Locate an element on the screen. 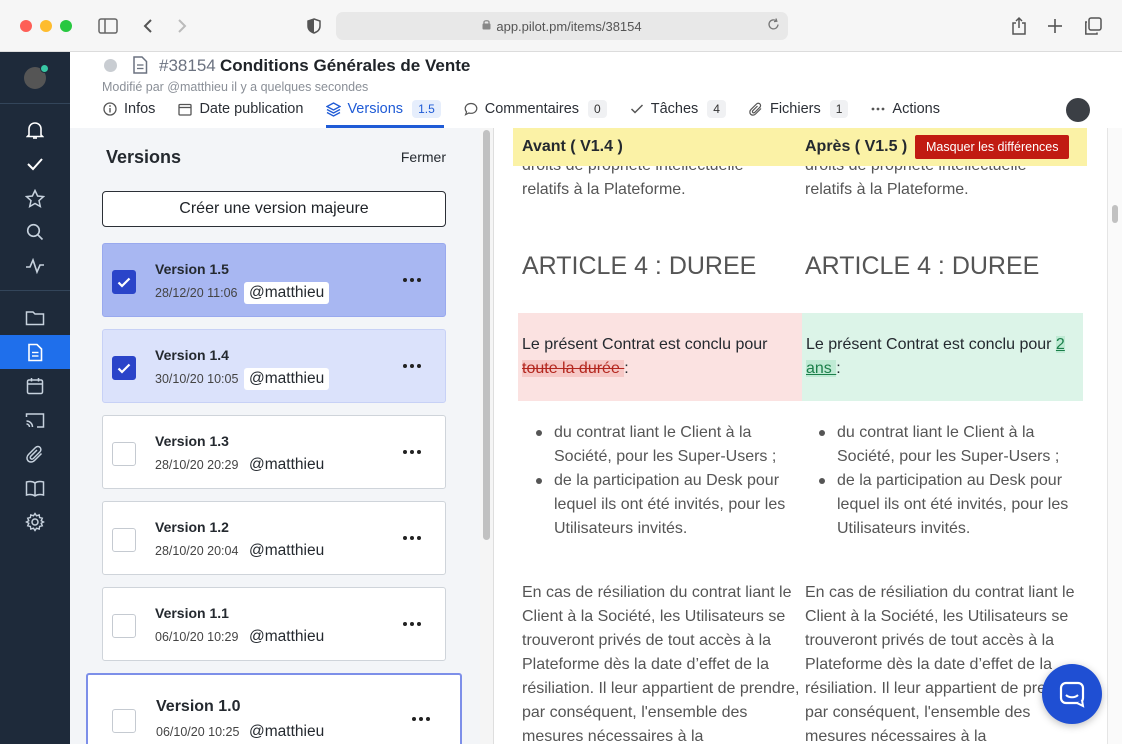  workspace-avatar is located at coordinates (36, 76).